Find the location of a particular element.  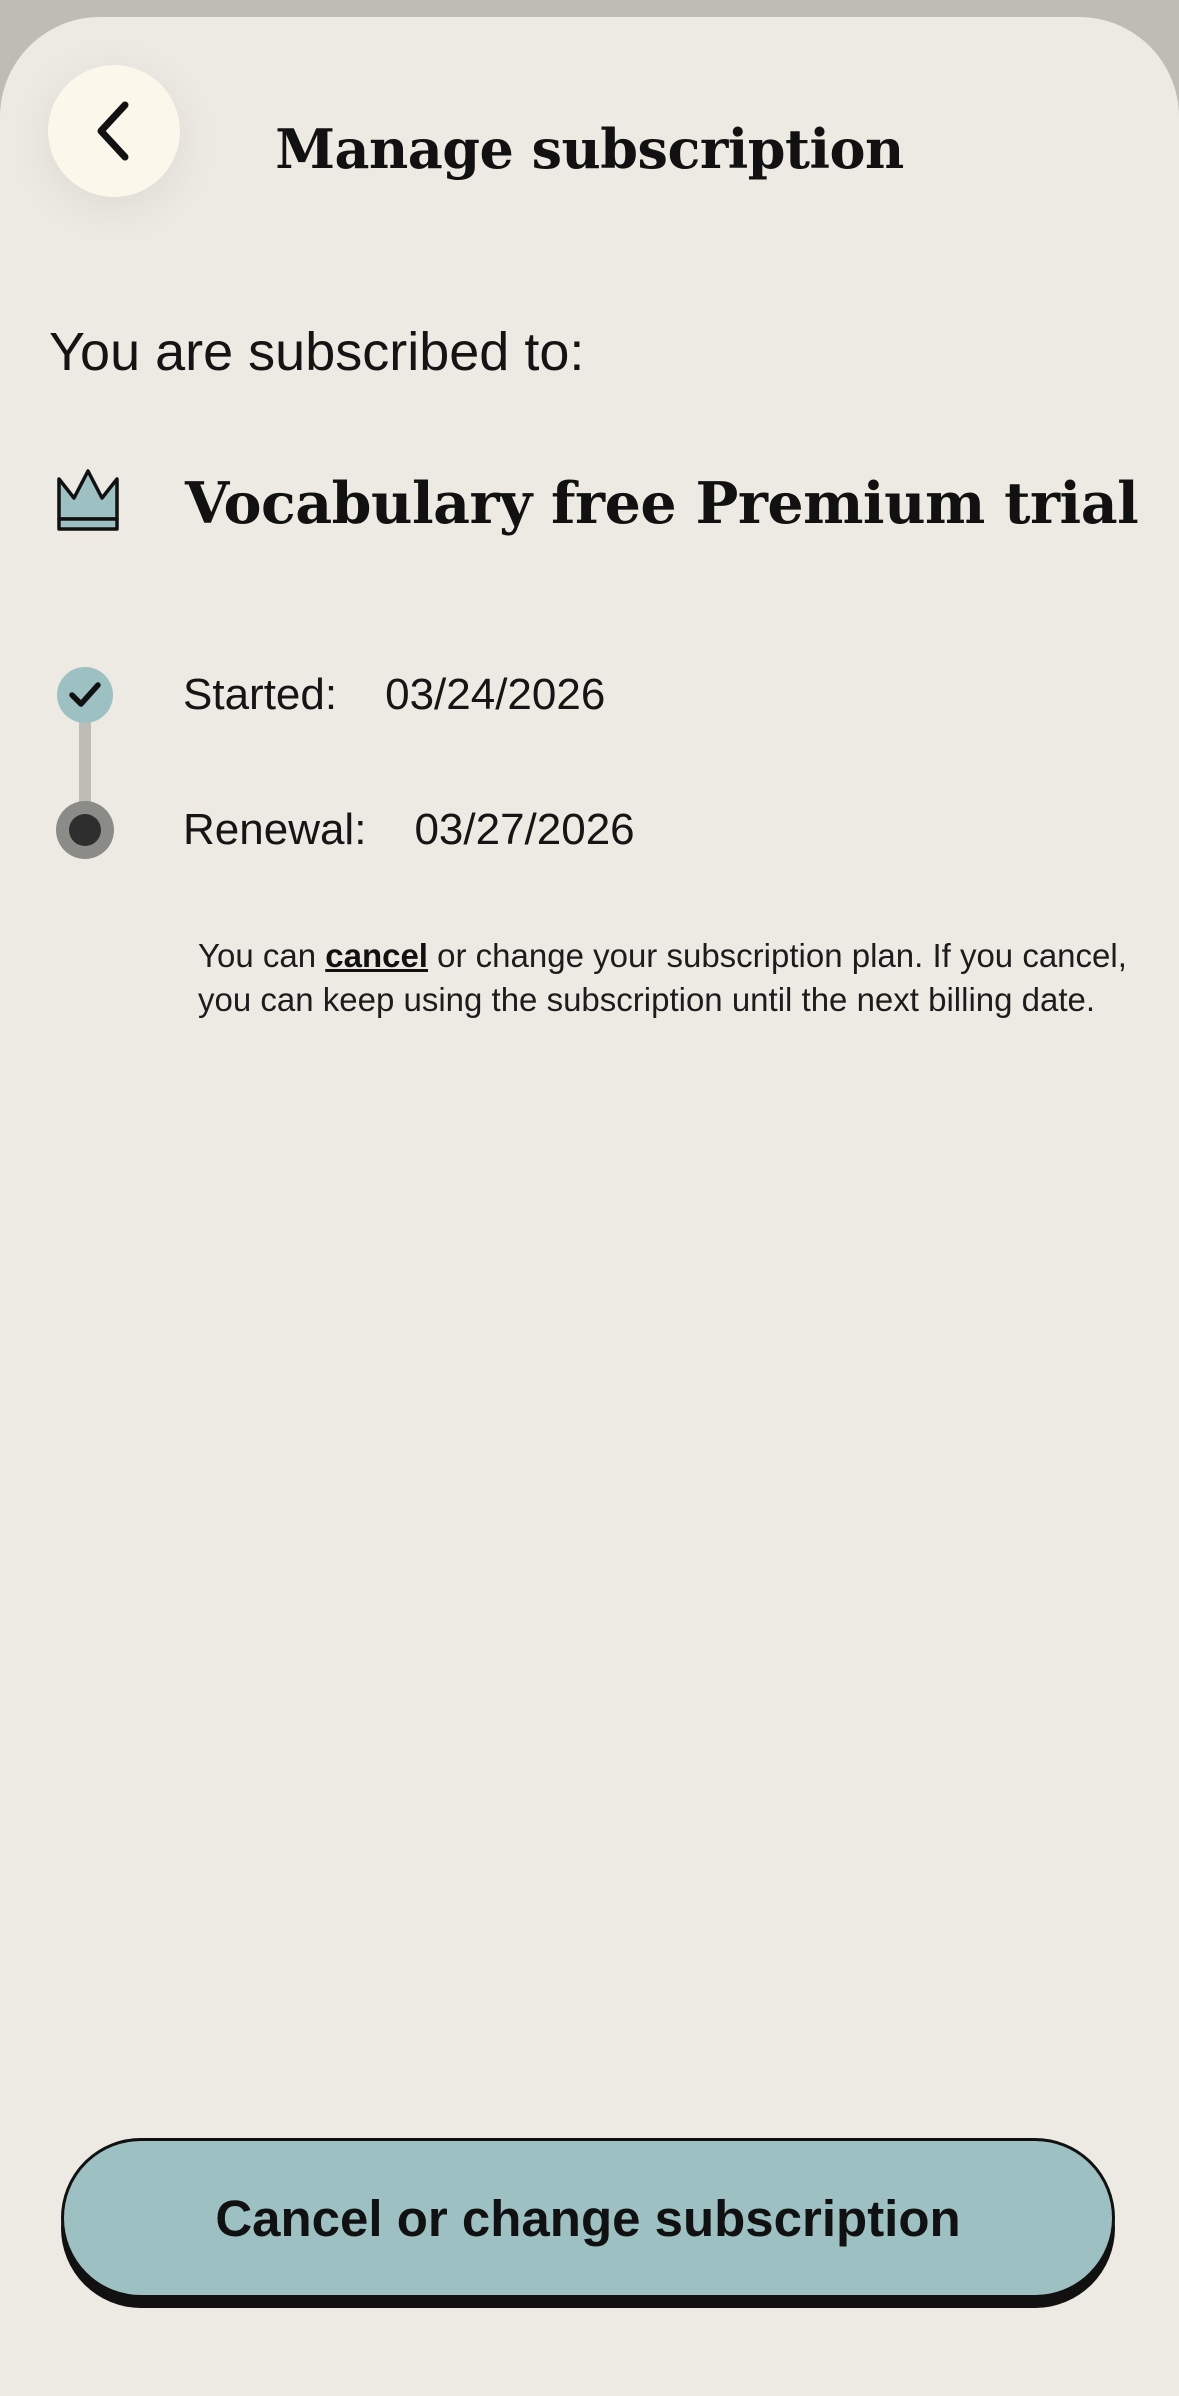

renewal-status-dot is located at coordinates (85, 830).